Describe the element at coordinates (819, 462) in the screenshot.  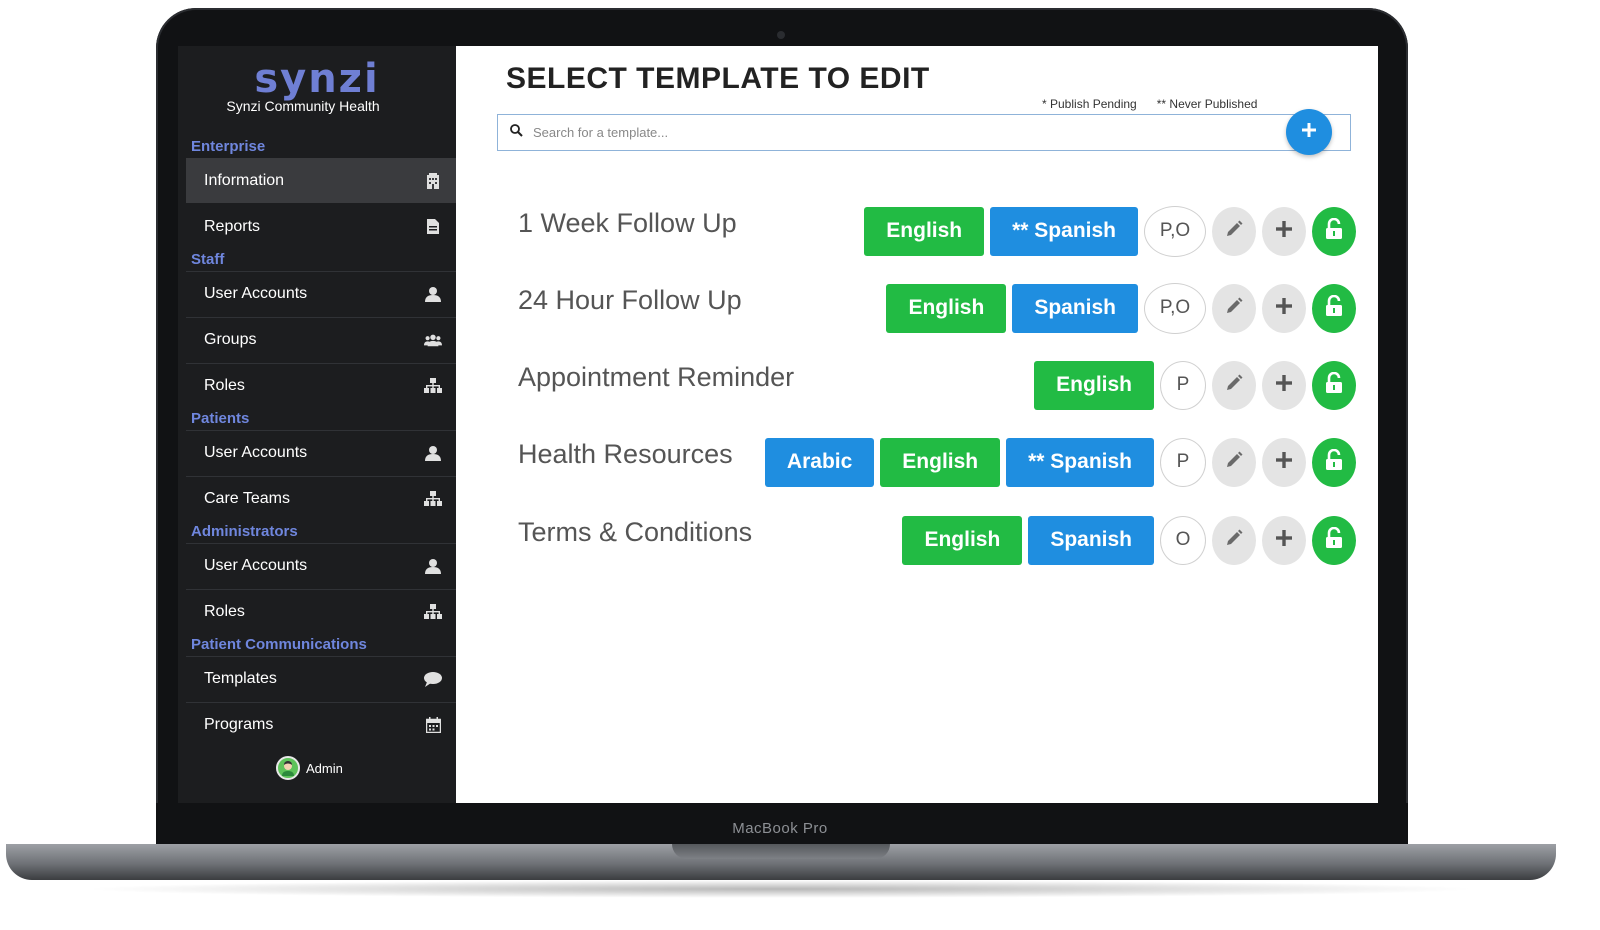
I see `language-button-arabic: Arabic` at that location.